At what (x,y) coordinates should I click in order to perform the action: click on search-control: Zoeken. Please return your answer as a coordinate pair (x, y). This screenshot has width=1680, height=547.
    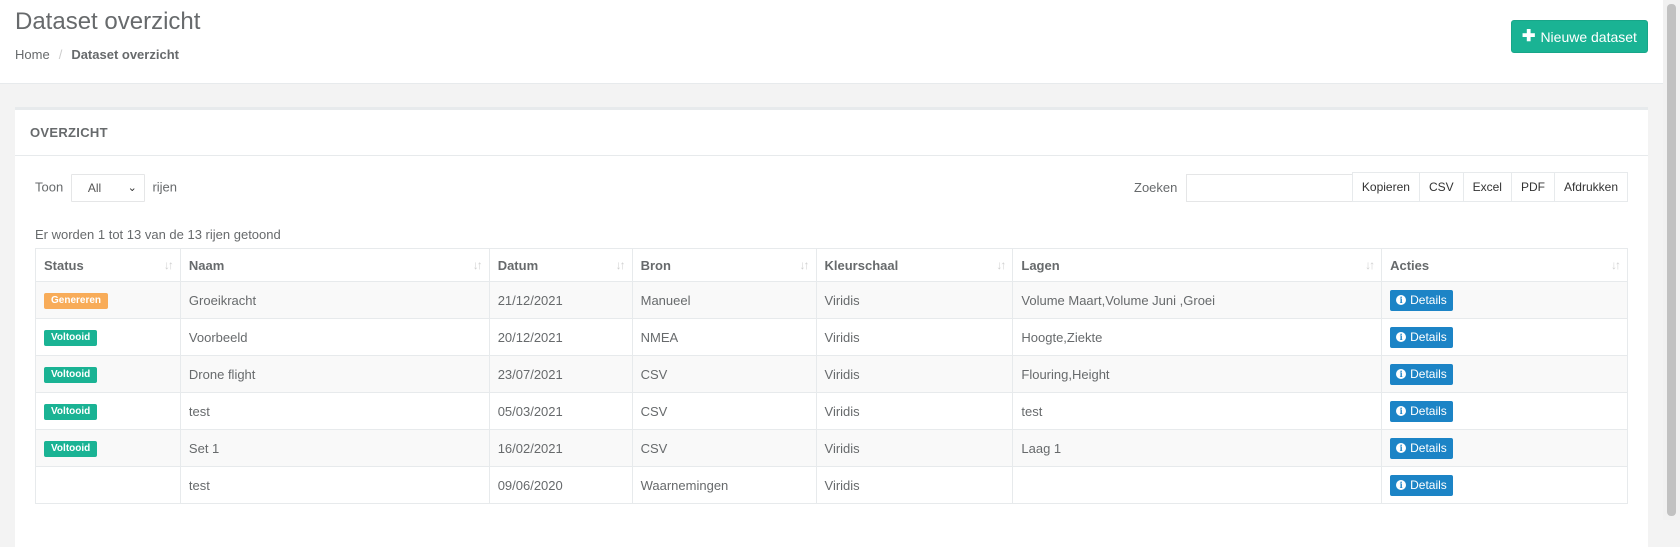
    Looking at the image, I should click on (1246, 187).